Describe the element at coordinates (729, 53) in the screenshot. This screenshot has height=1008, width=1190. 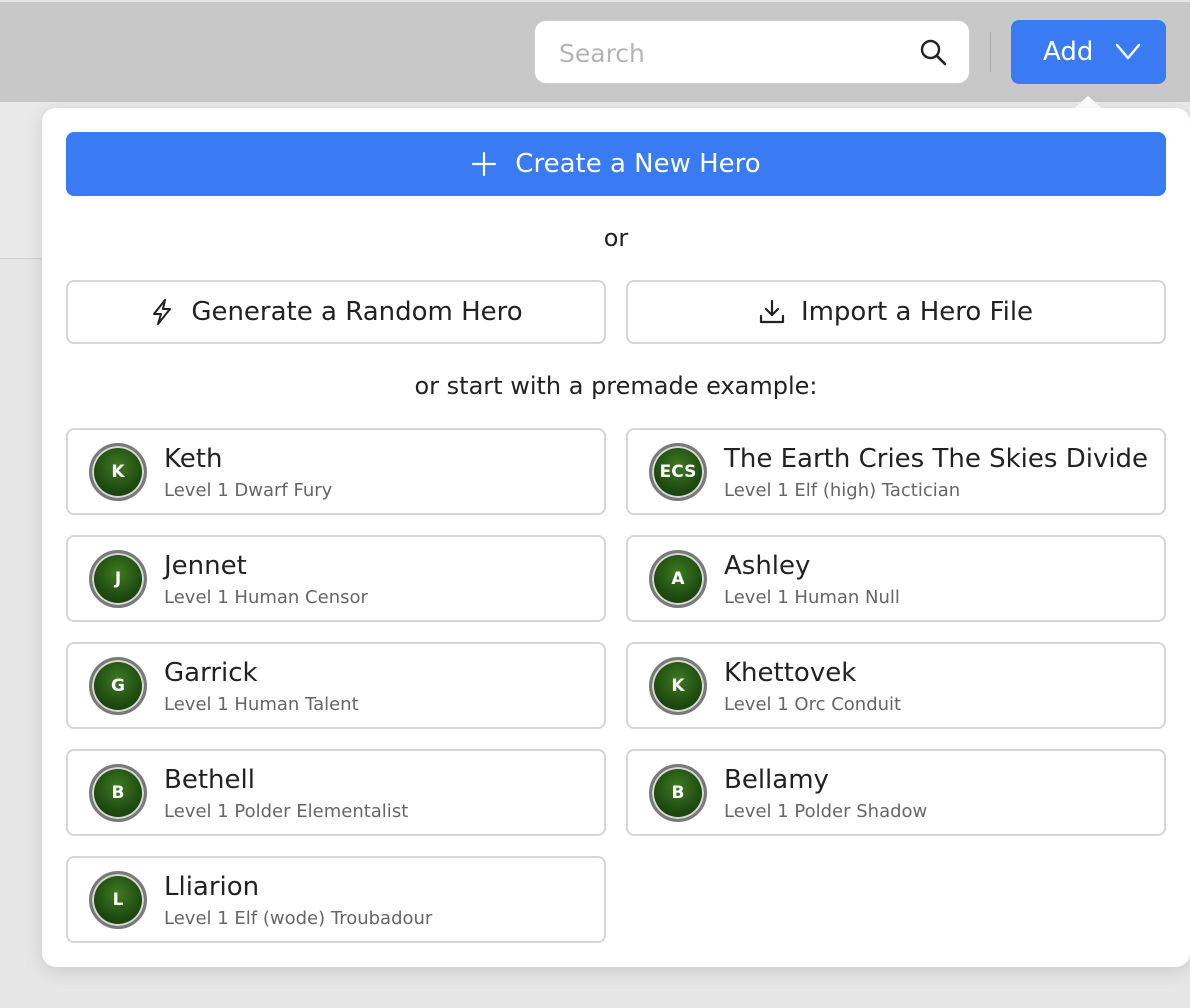
I see `search-input` at that location.